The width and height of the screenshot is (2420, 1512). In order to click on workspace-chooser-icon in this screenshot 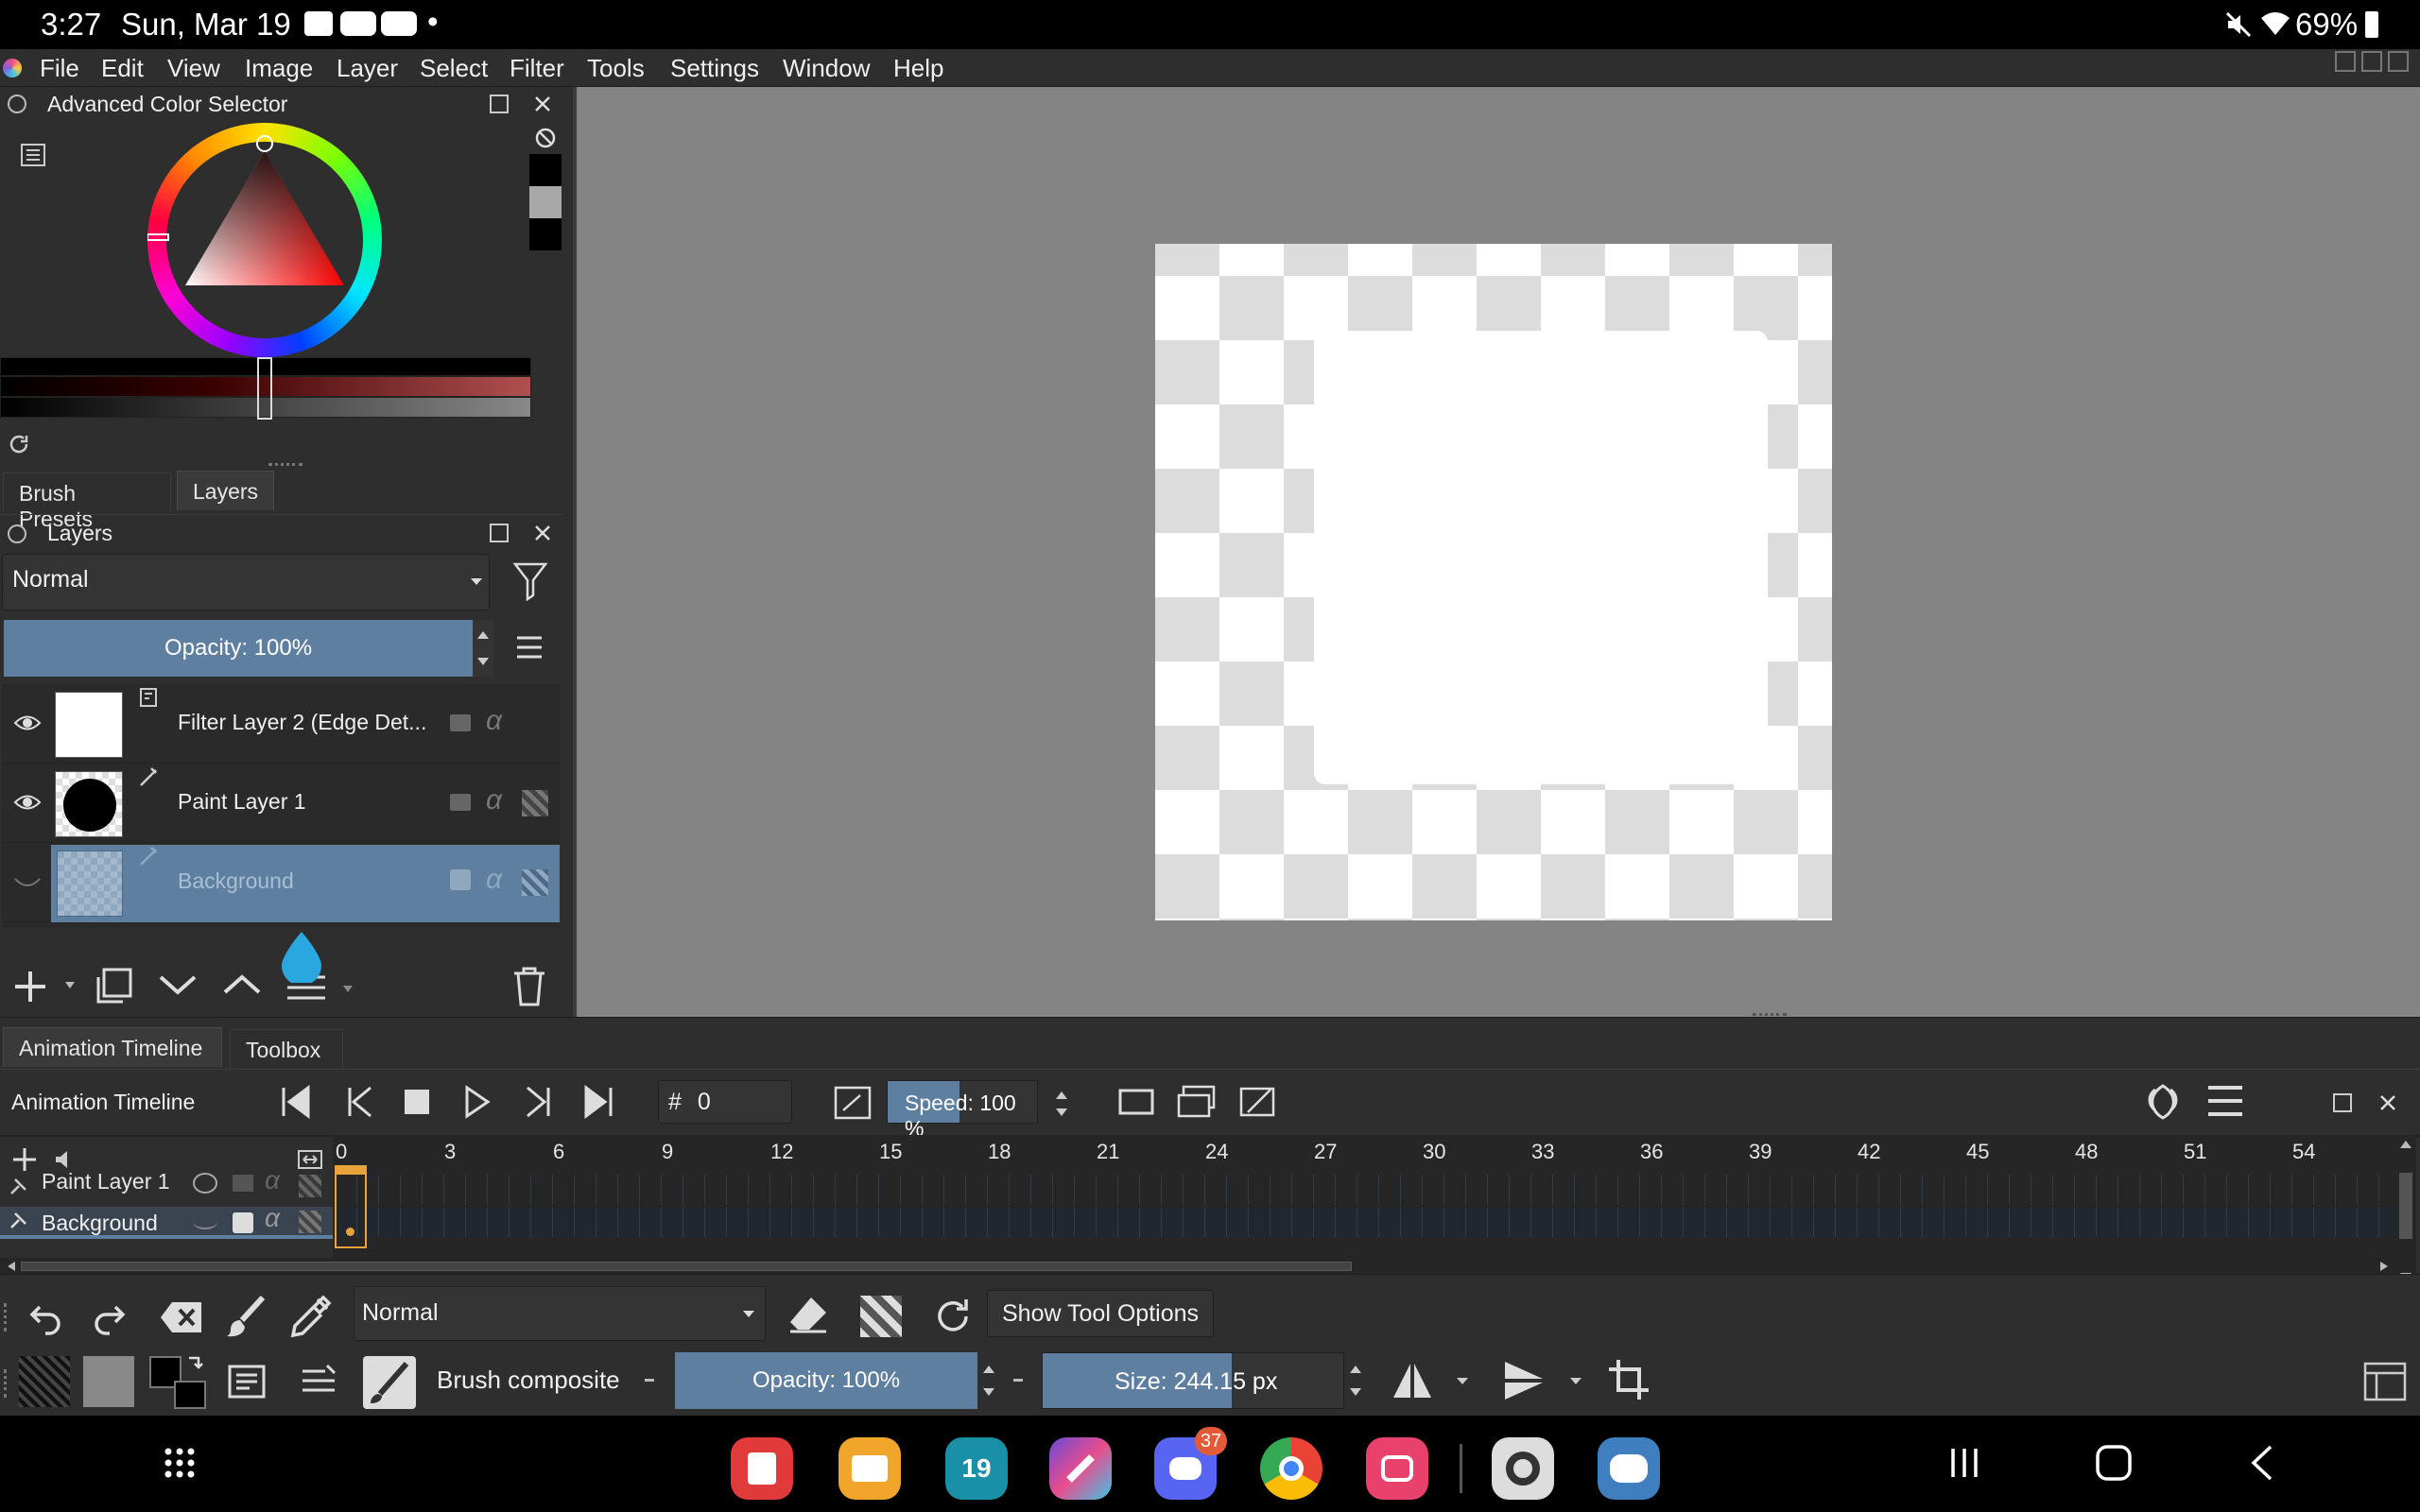, I will do `click(2385, 1381)`.